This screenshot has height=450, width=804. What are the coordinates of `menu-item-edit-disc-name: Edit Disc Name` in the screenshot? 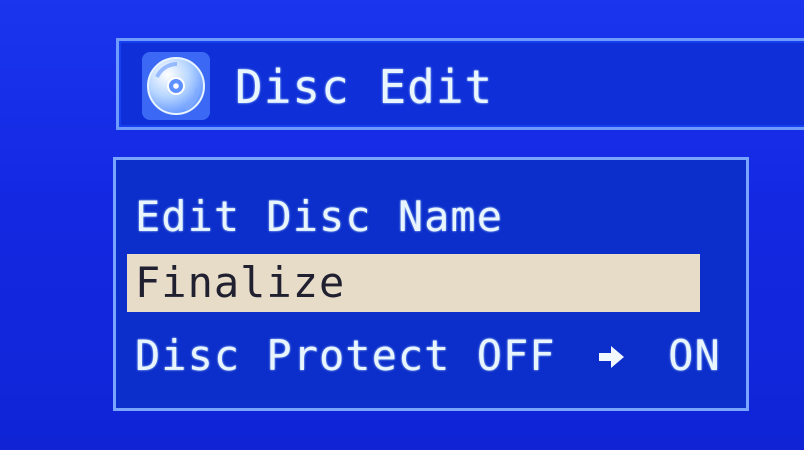 It's located at (413, 217).